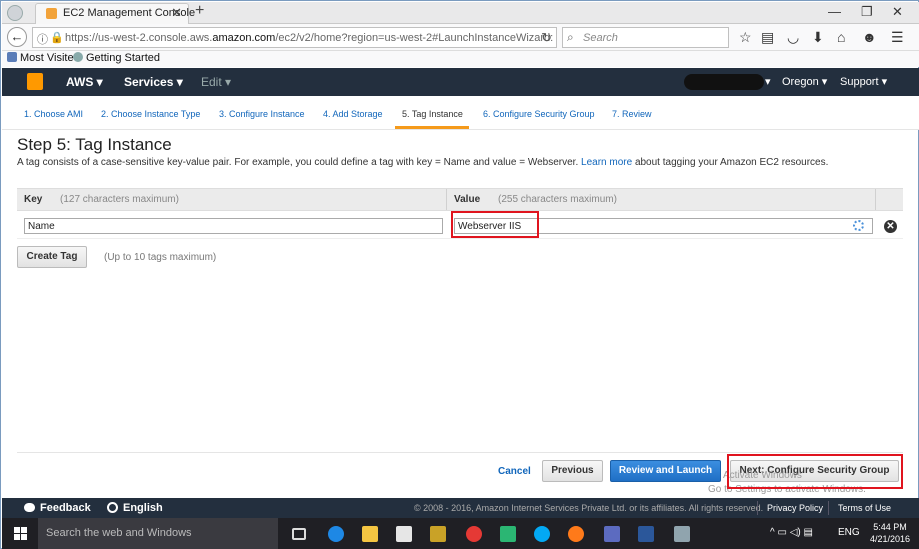  I want to click on home-icon: ⌂, so click(841, 37).